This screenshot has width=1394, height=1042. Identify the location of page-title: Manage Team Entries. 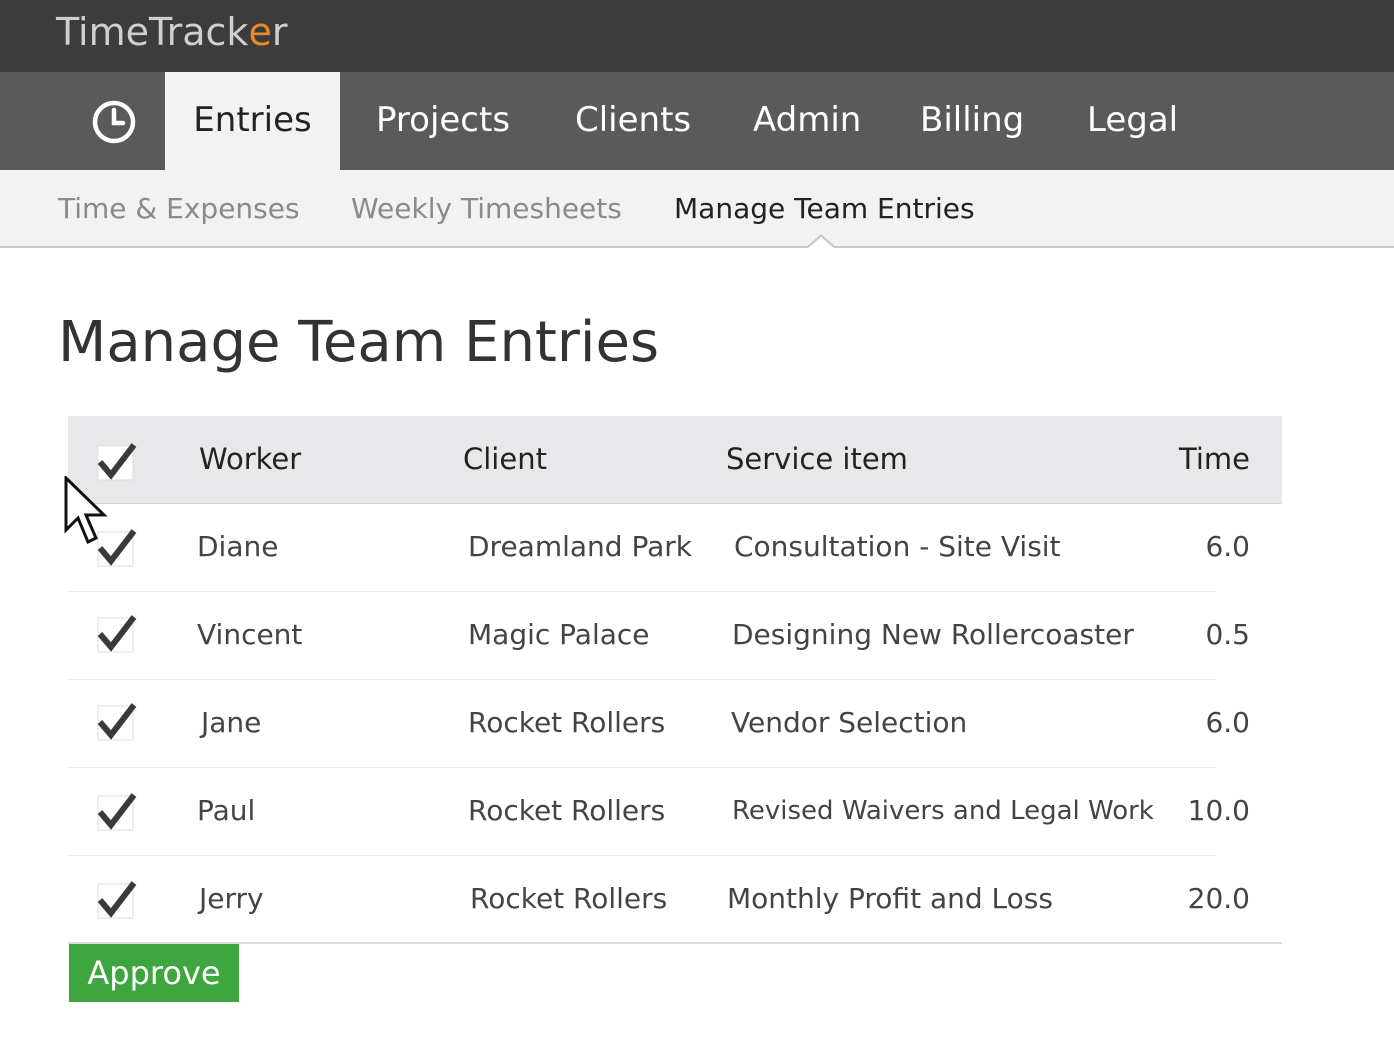
(359, 342).